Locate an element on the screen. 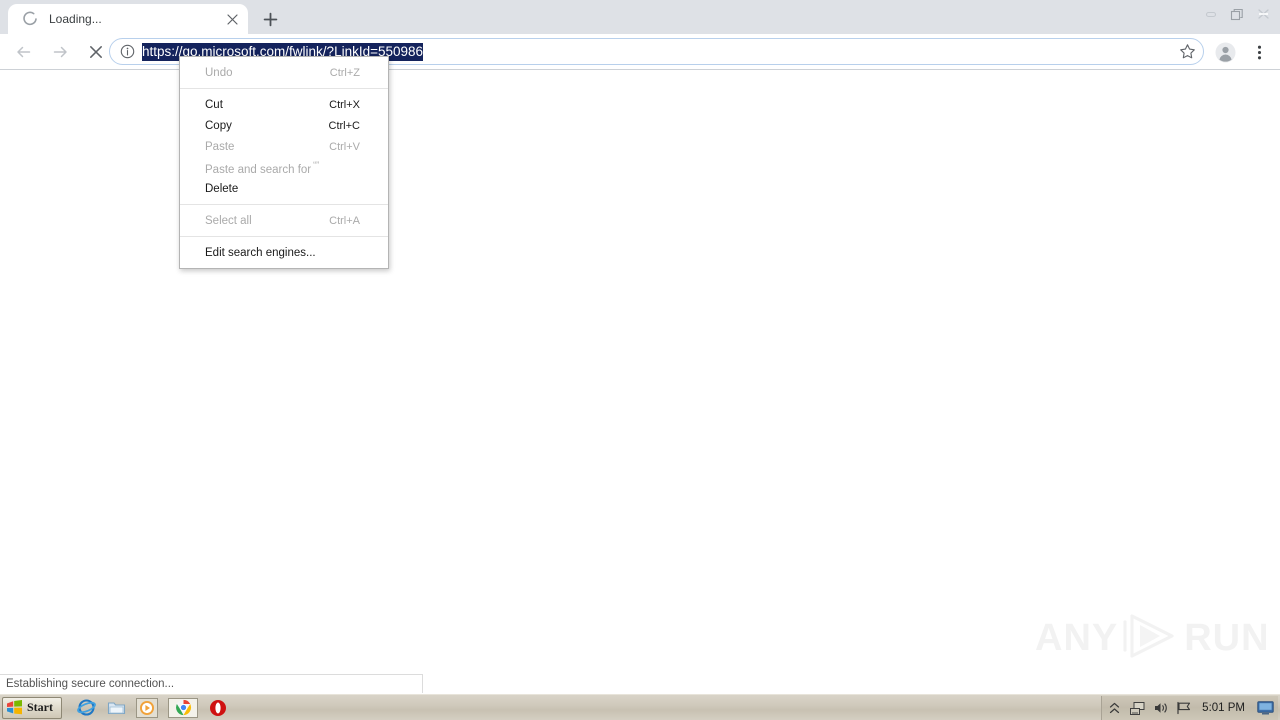 The image size is (1280, 720). bookmark-star-icon is located at coordinates (1187, 52).